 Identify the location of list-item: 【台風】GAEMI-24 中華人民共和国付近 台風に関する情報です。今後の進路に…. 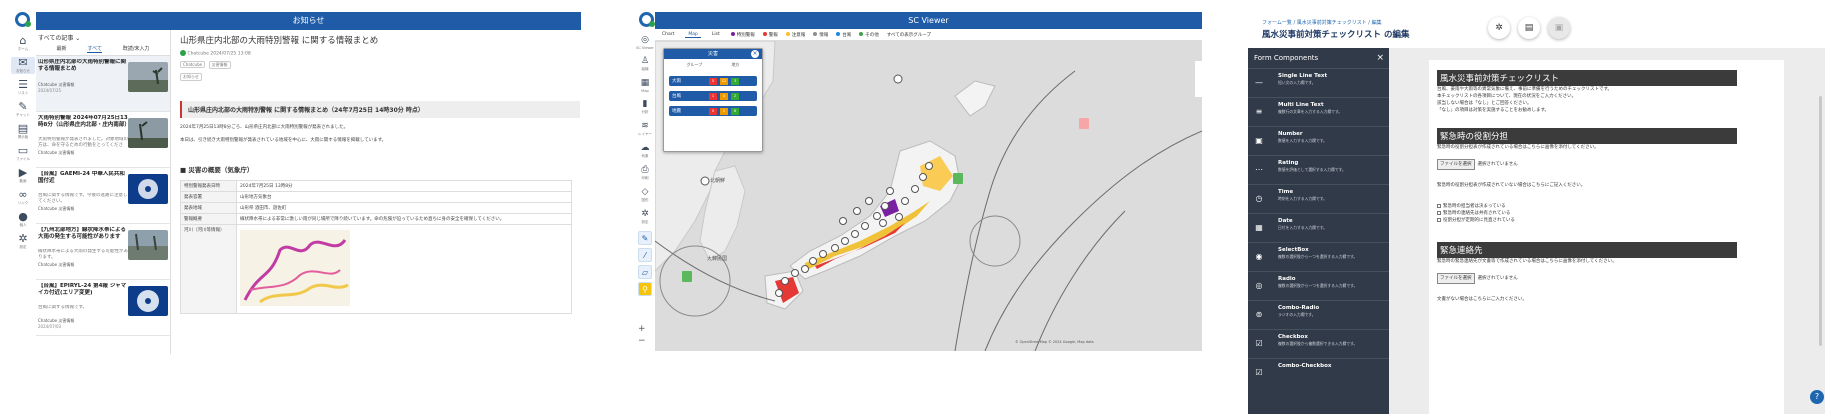
(103, 196).